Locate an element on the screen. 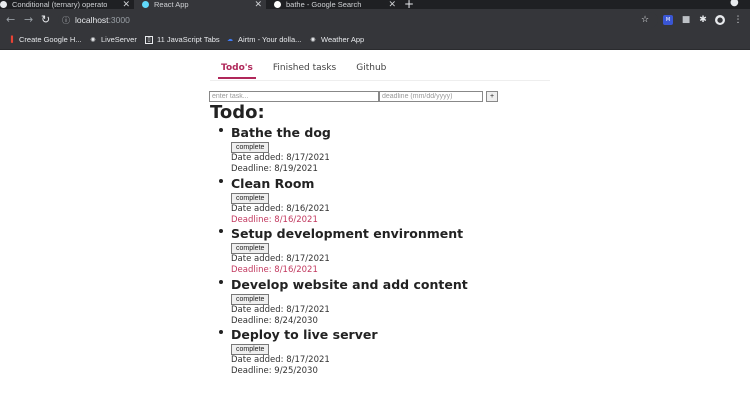 Image resolution: width=750 pixels, height=400 pixels. tab-github: Github is located at coordinates (371, 69).